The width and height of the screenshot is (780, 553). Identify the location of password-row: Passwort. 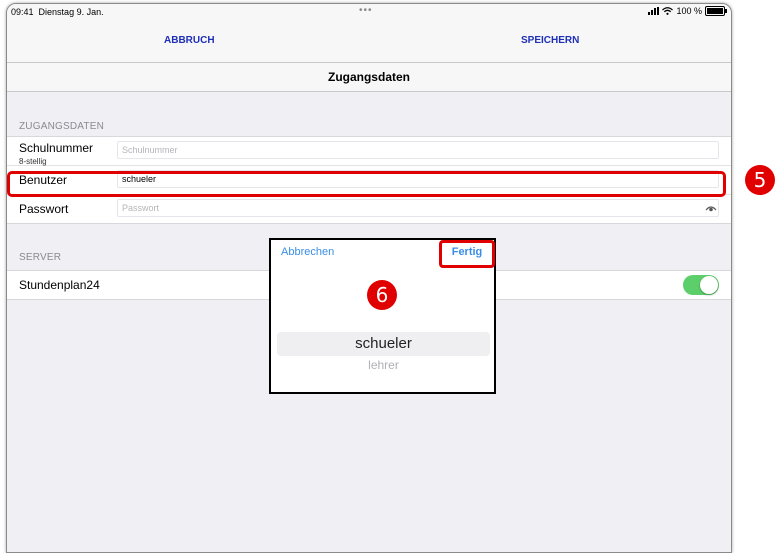
(369, 209).